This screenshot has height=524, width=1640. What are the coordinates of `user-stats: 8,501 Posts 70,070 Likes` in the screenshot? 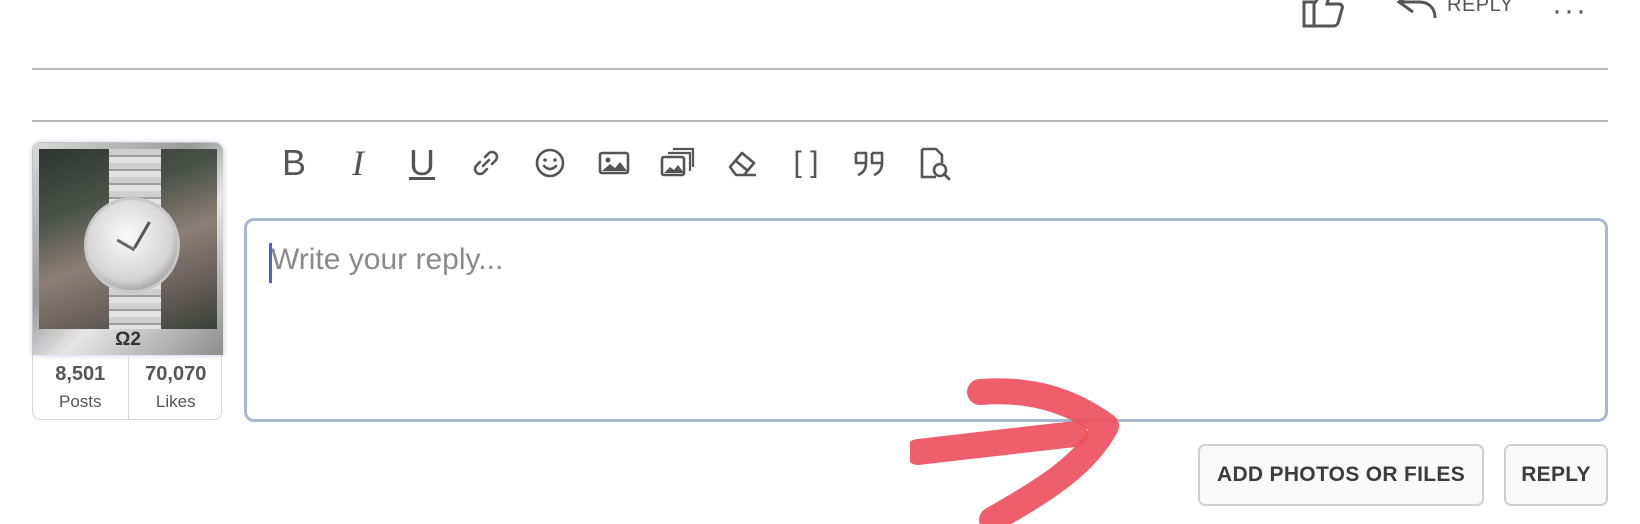 It's located at (128, 388).